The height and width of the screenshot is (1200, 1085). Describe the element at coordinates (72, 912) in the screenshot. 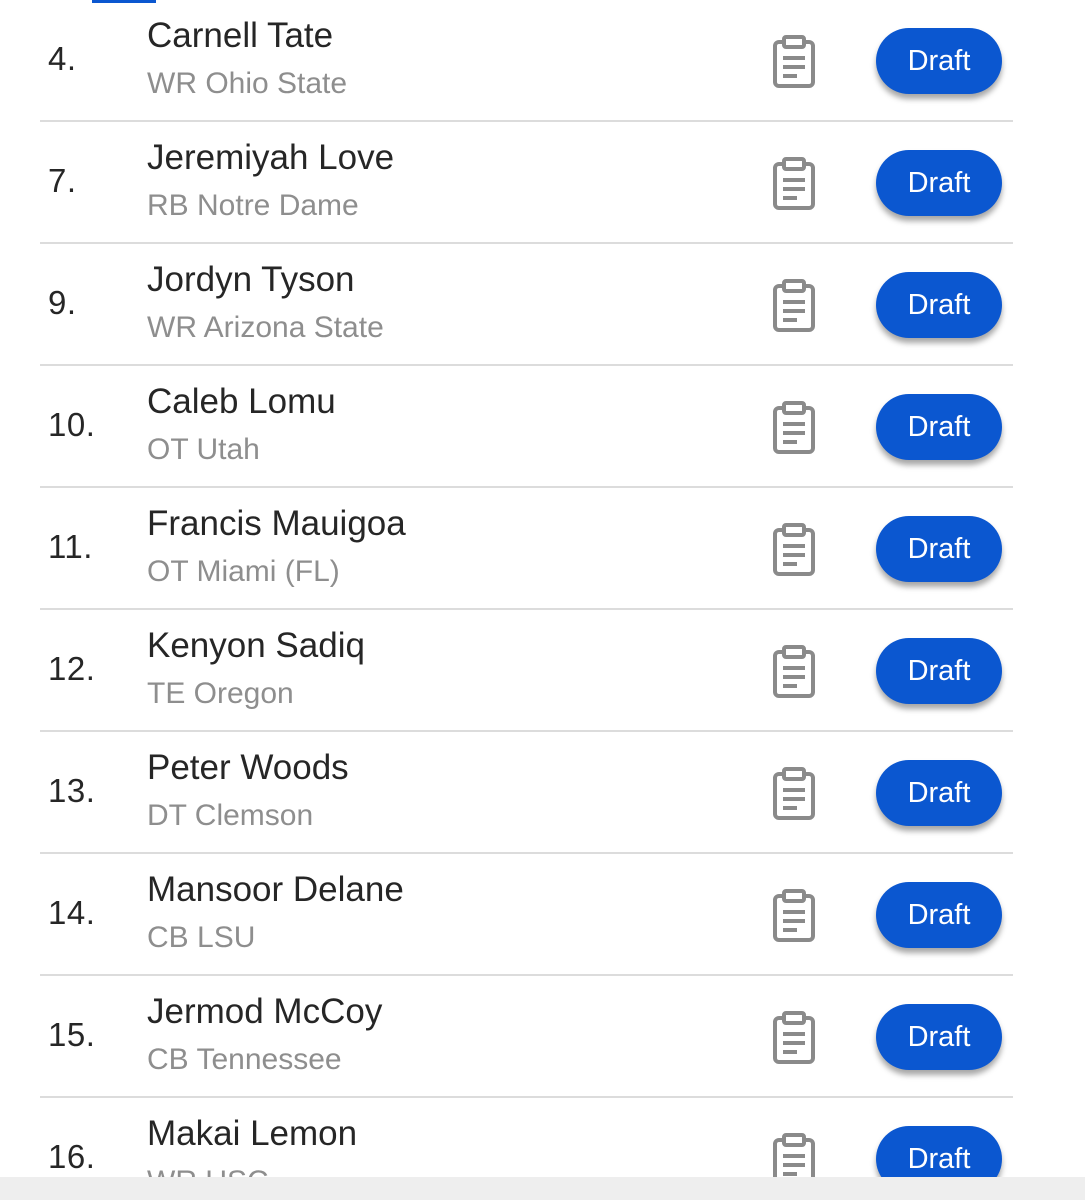

I see `player-rank: 14.` at that location.